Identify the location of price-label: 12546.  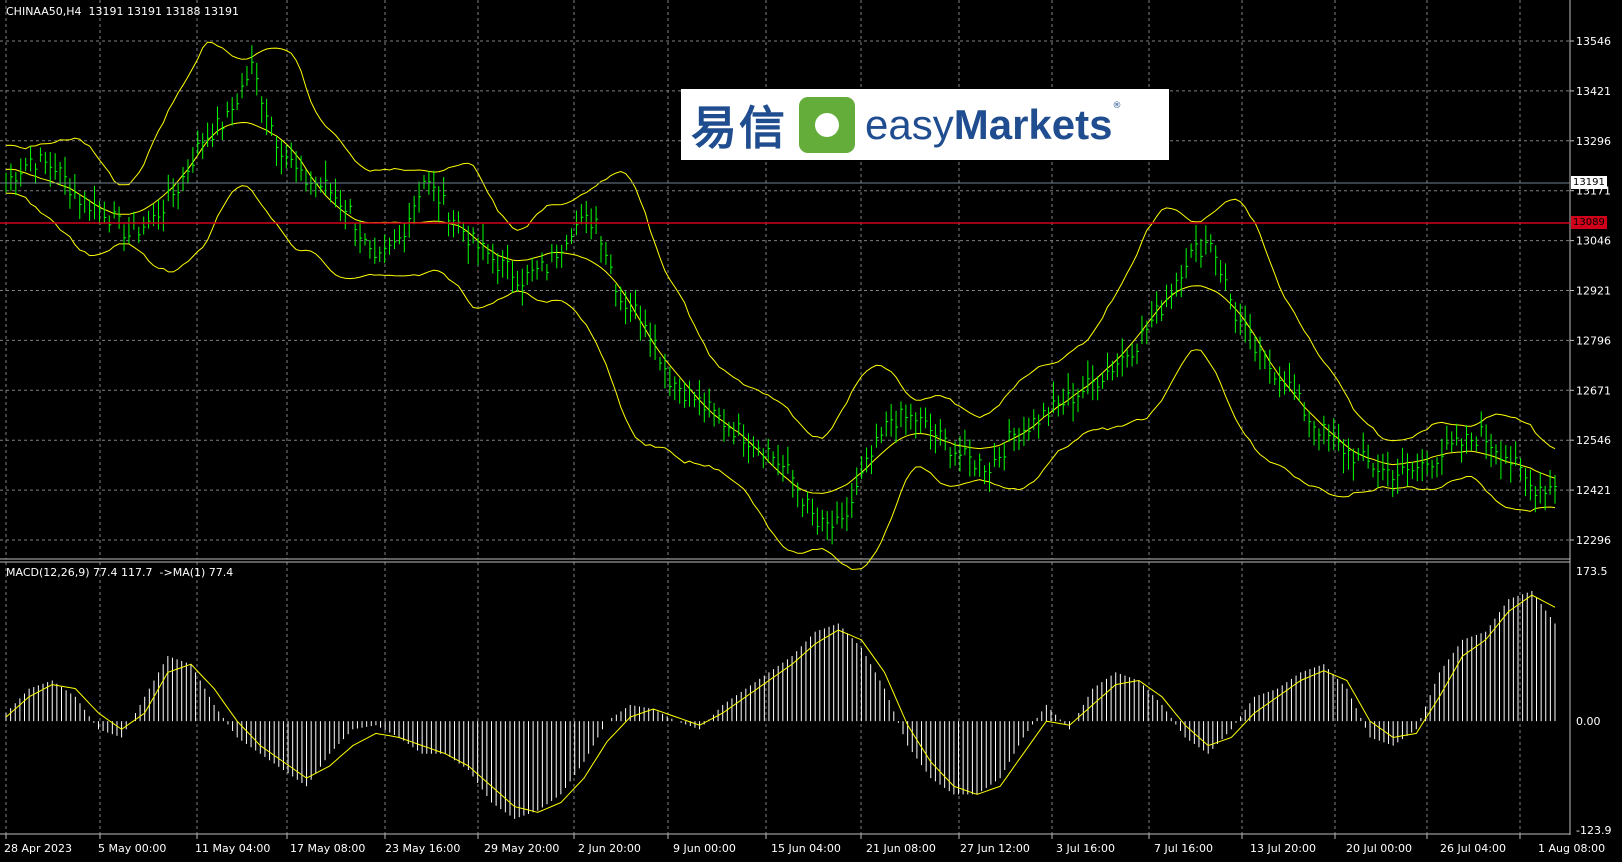
(1593, 440).